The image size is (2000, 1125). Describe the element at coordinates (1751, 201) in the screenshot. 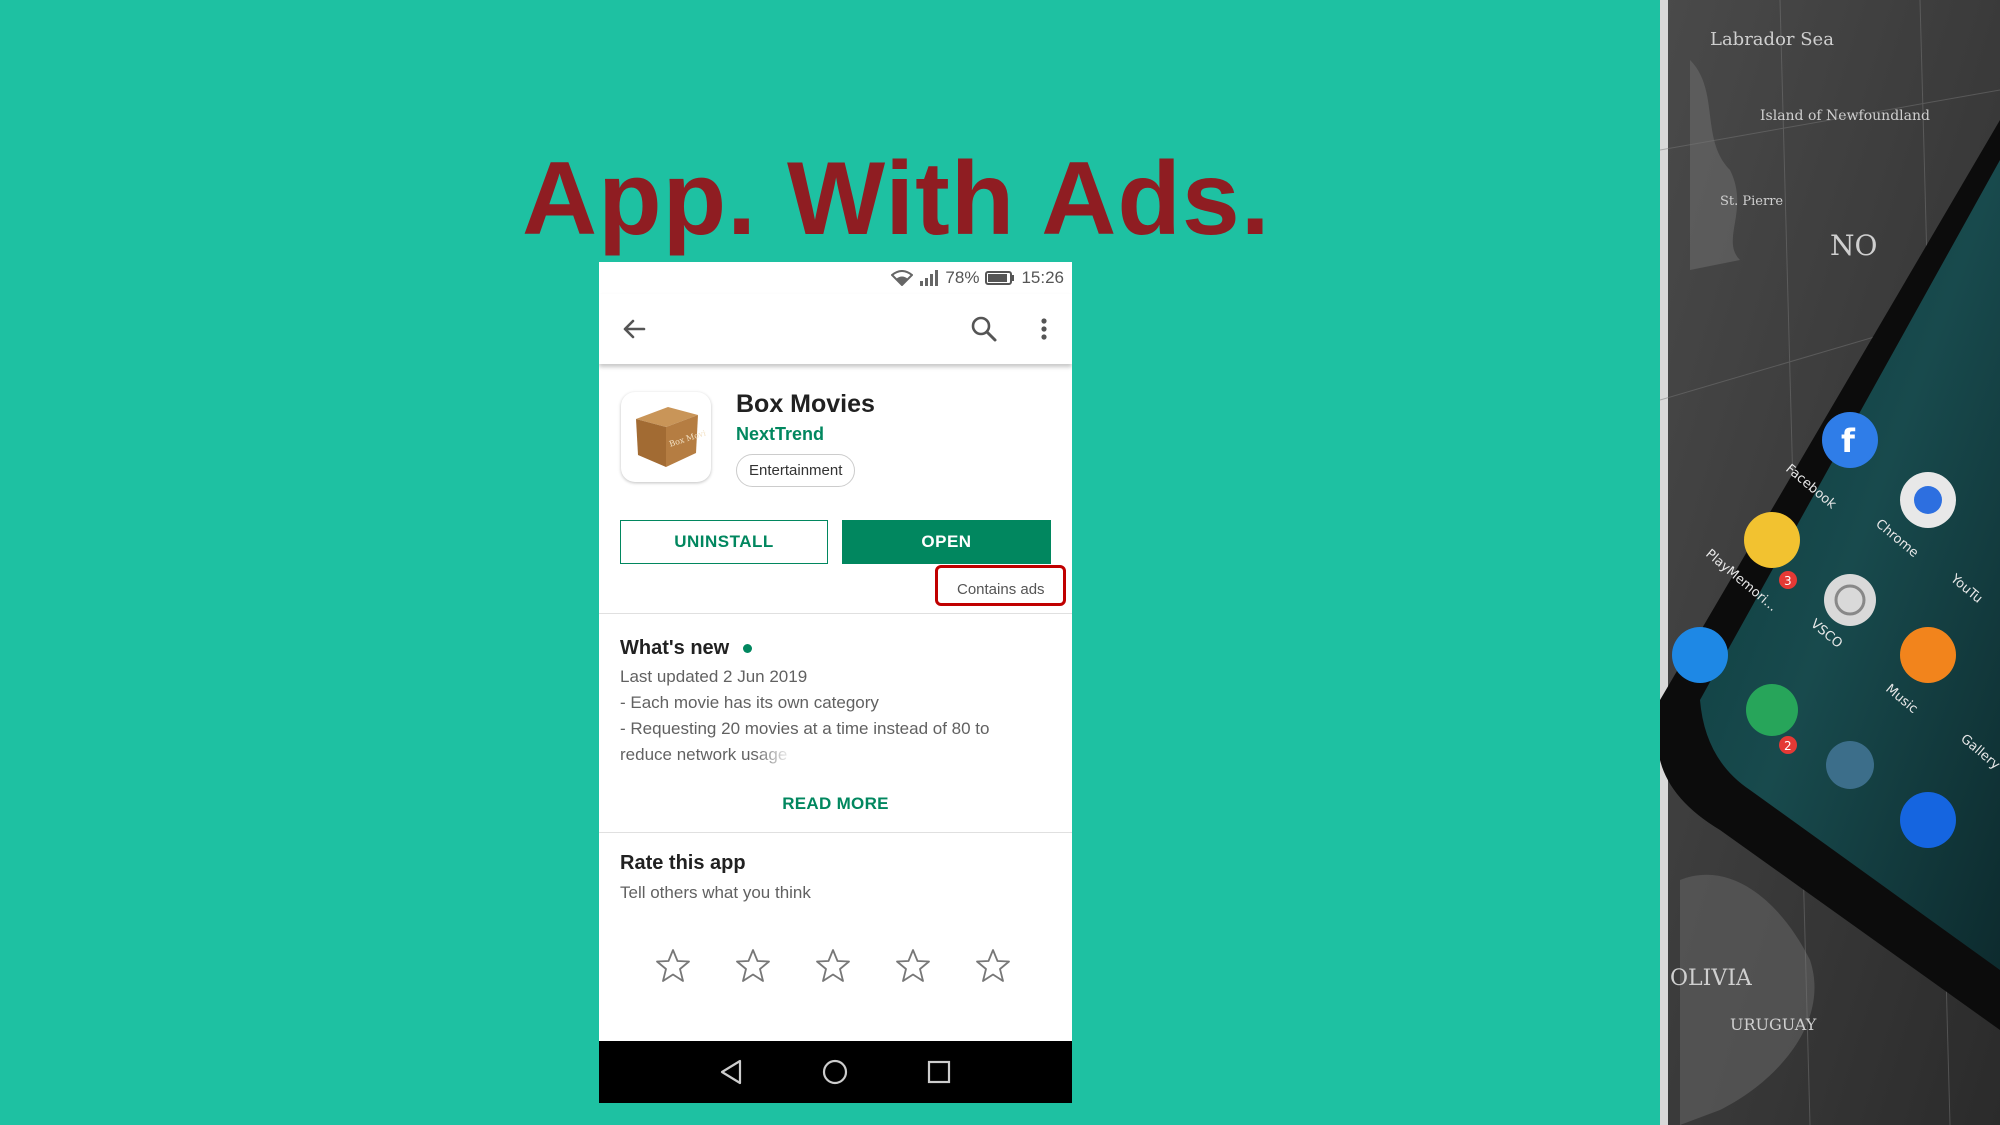

I see `map-label: St. Pierre` at that location.